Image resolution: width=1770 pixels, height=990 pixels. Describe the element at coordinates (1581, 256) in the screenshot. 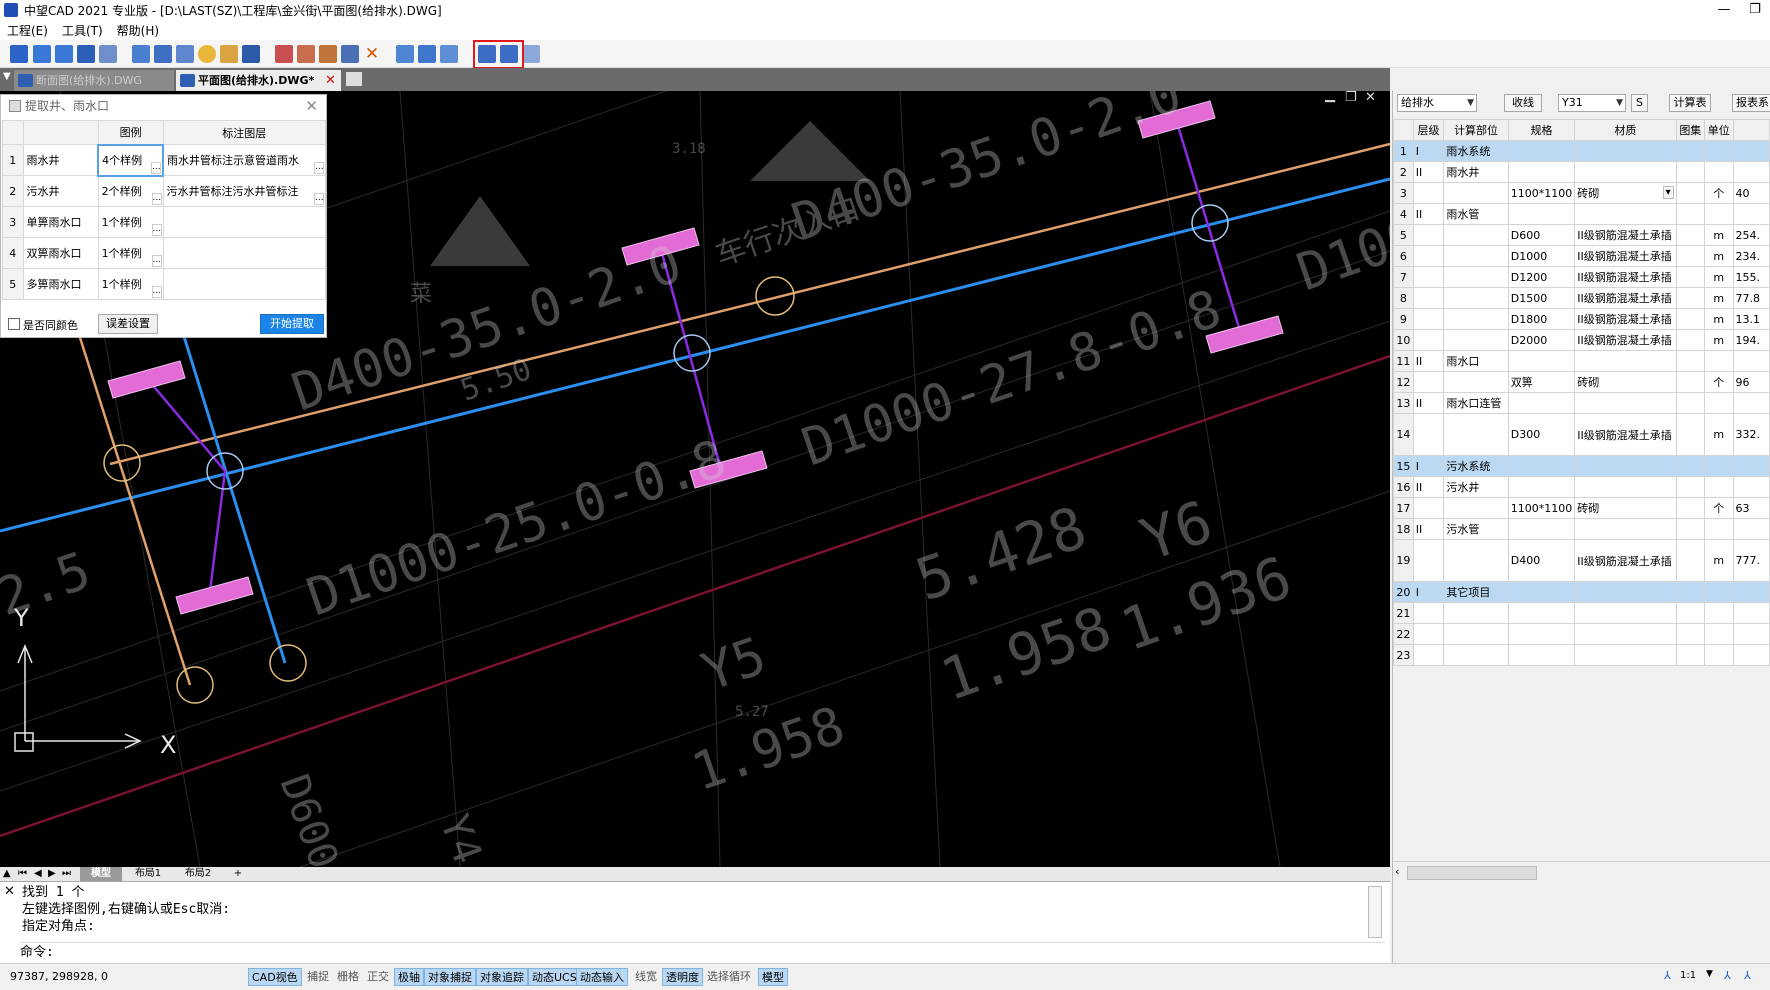

I see `table-row: 6 D1000 II级钢筋混凝土承插 m 234.` at that location.